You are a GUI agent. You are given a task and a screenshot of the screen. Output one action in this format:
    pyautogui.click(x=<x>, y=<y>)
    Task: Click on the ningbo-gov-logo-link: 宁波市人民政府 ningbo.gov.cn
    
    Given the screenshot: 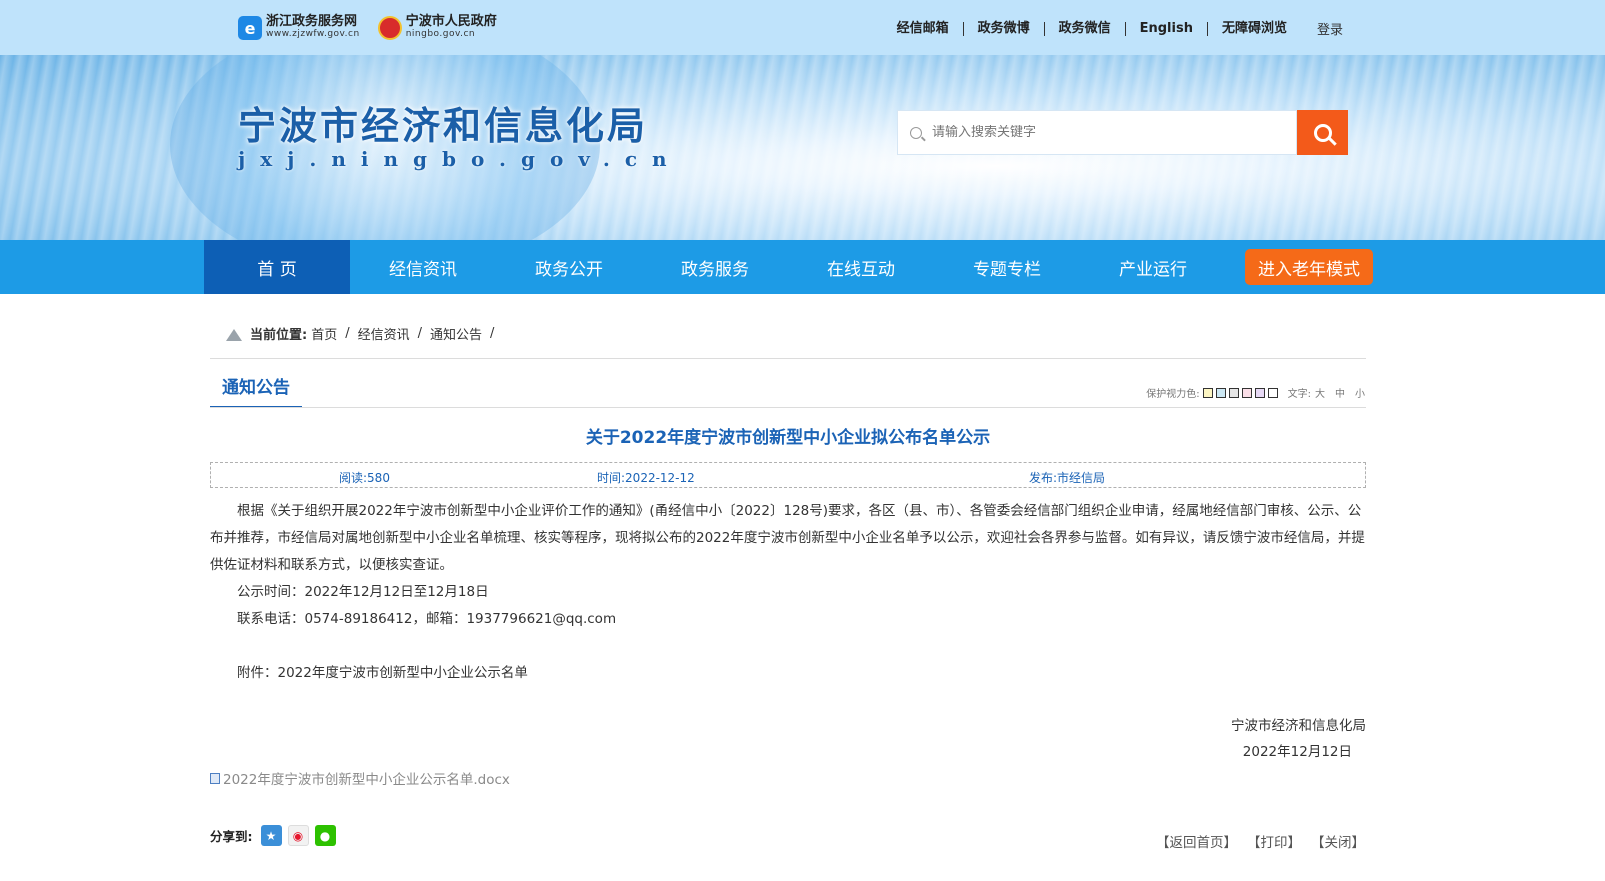 What is the action you would take?
    pyautogui.click(x=437, y=27)
    